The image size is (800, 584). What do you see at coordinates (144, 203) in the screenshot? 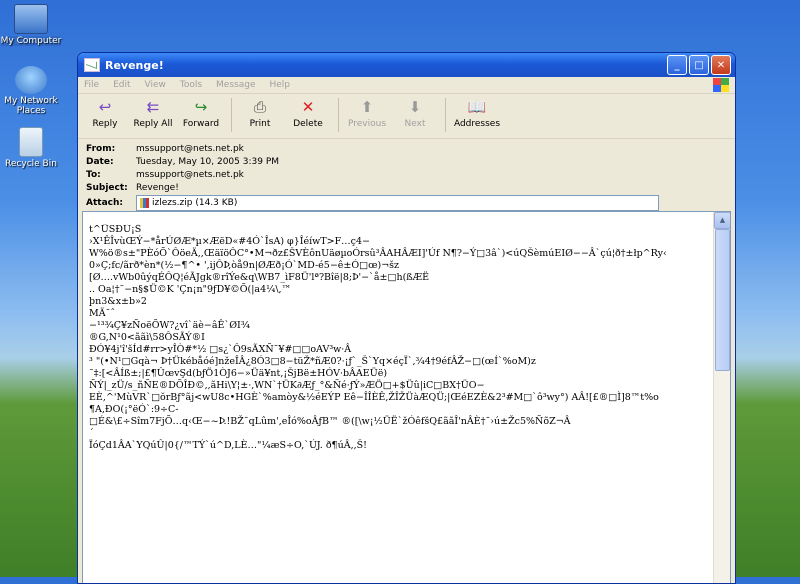
I see `zip-file-icon` at bounding box center [144, 203].